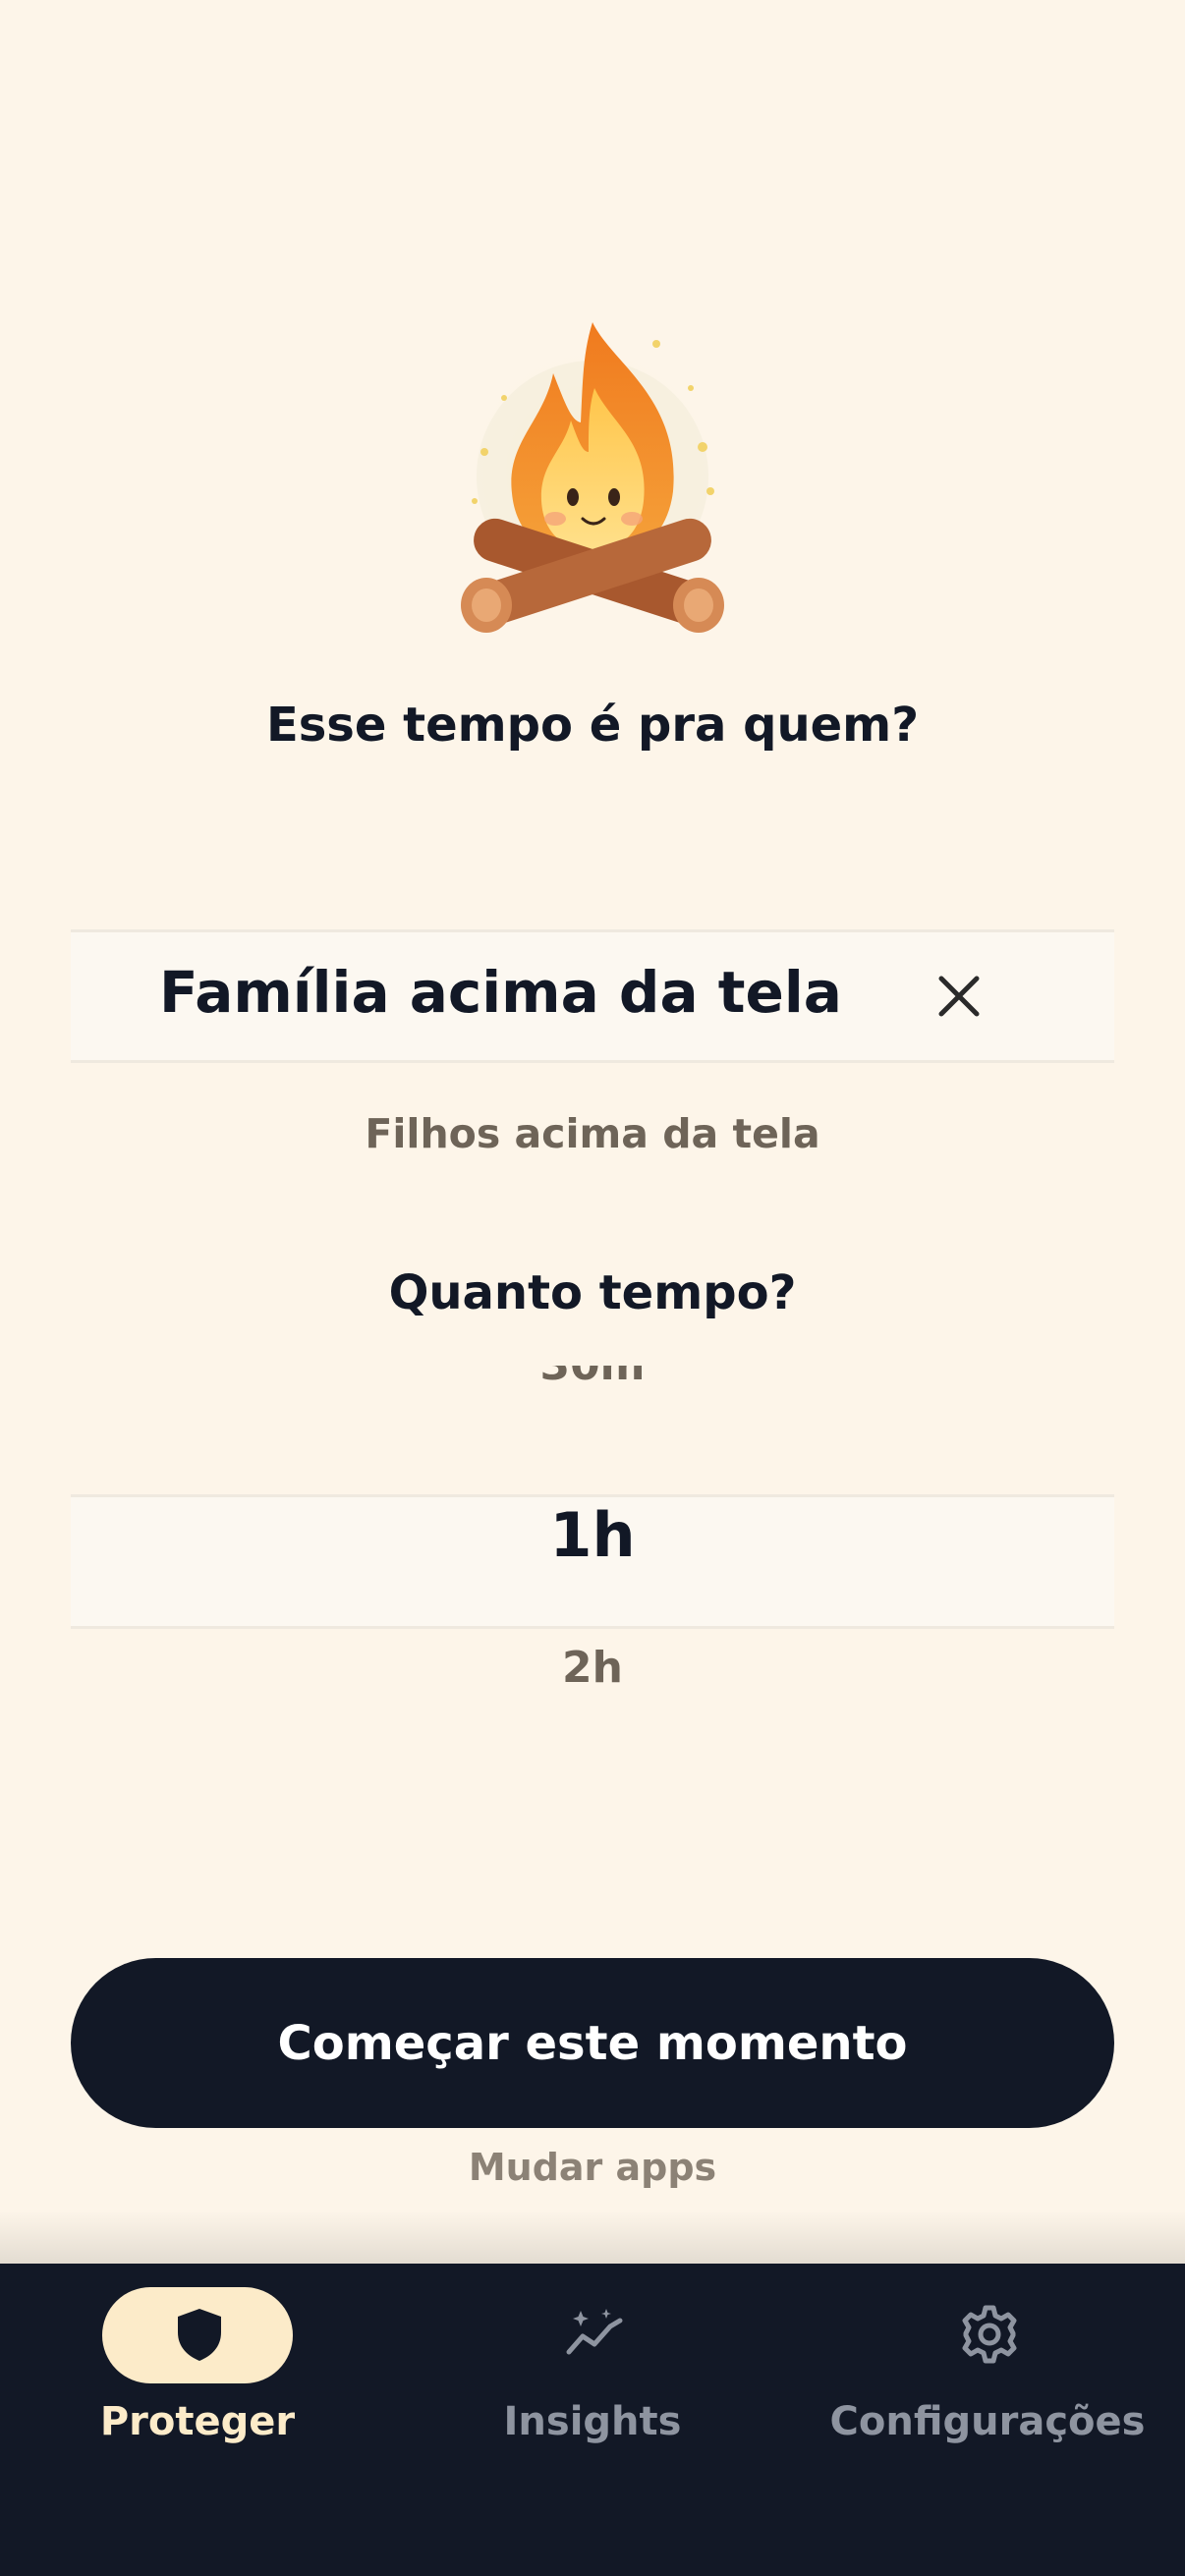  I want to click on tab-settings-label: Configurações, so click(988, 2421).